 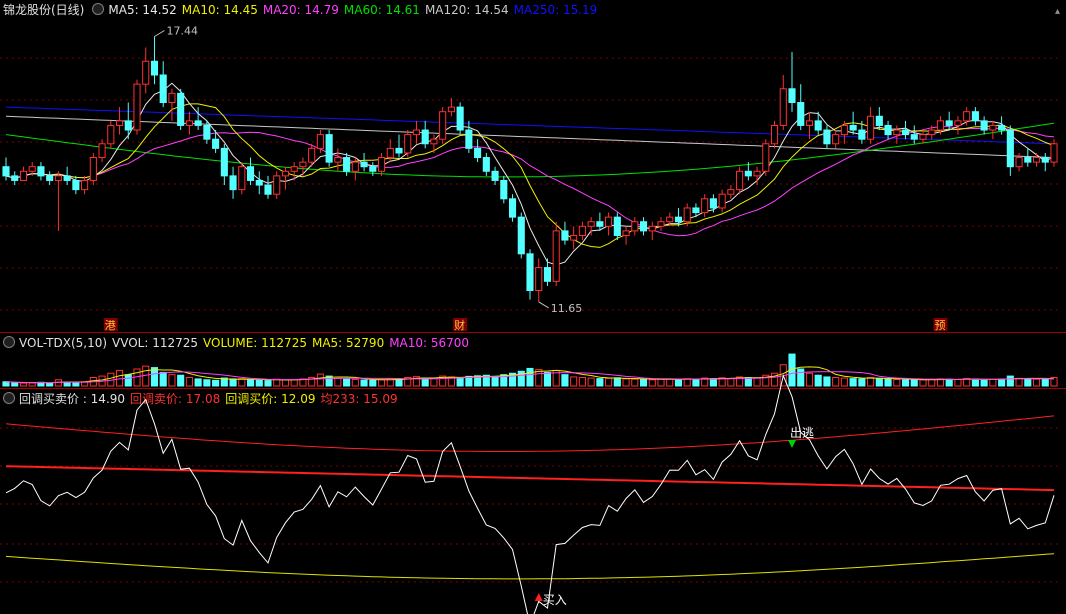 What do you see at coordinates (530, 566) in the screenshot?
I see `buy-price-line` at bounding box center [530, 566].